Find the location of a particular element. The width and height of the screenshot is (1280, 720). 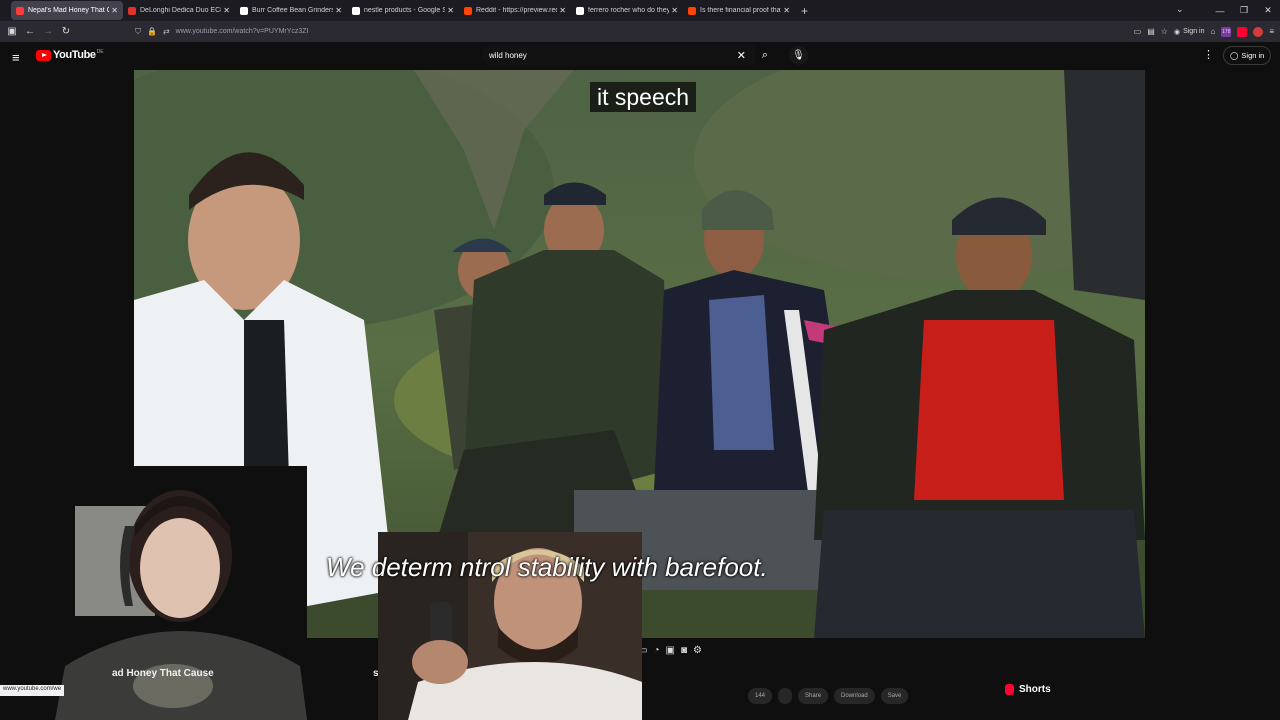

microphone-icon: 🎙 is located at coordinates (798, 55).